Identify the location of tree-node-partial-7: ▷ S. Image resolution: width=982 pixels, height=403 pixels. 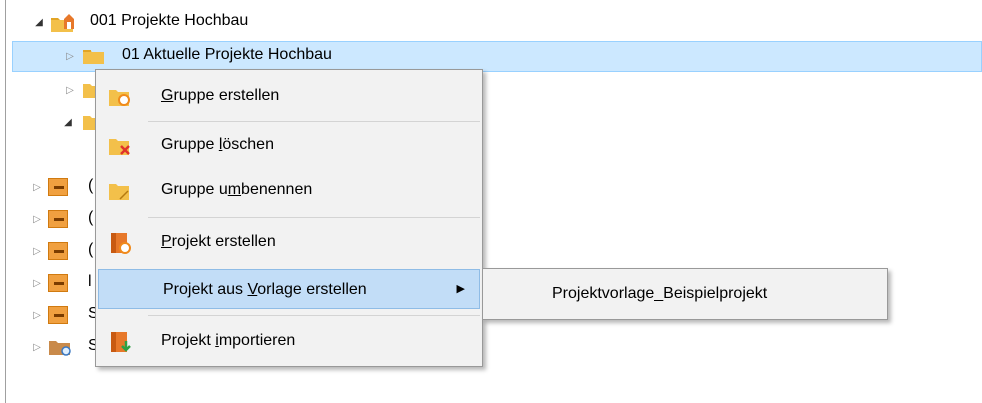
(50, 315).